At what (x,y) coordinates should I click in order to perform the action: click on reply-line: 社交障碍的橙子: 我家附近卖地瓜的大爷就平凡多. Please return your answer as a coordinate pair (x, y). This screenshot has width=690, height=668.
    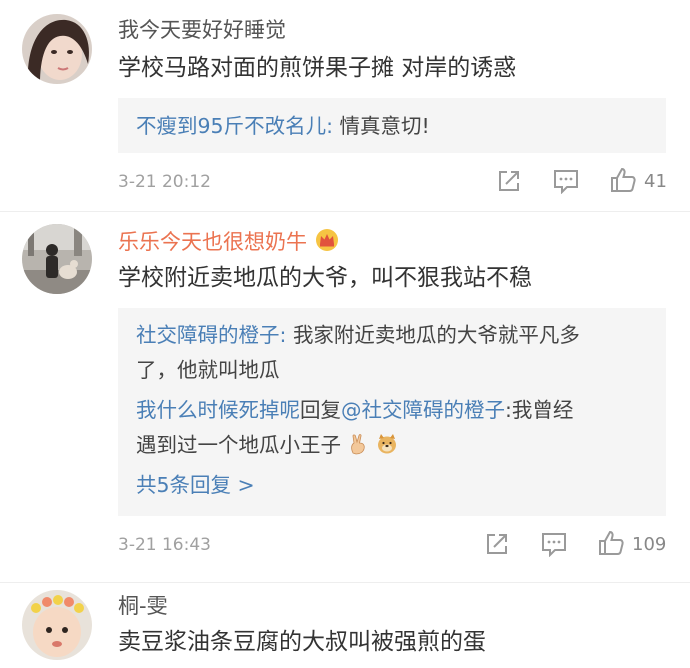
    Looking at the image, I should click on (358, 335).